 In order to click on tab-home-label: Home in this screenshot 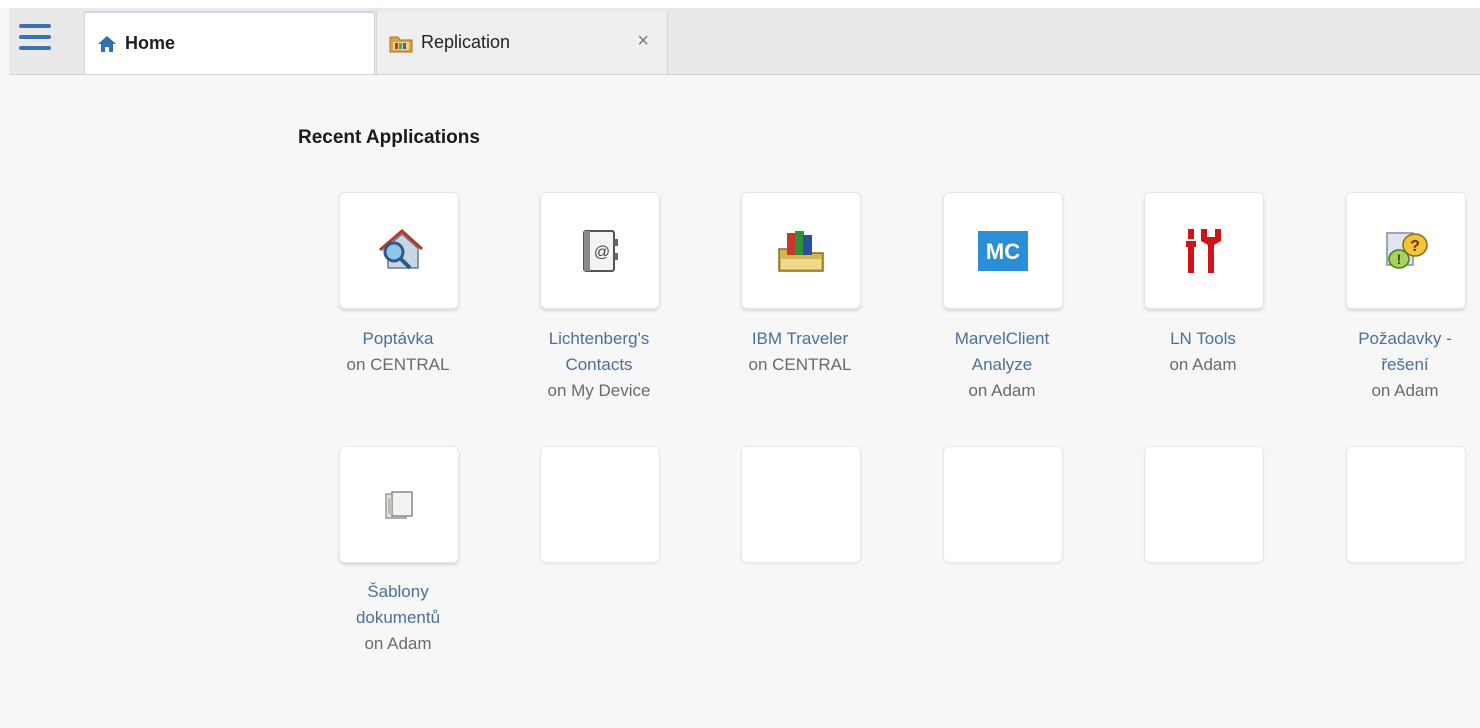, I will do `click(150, 43)`.